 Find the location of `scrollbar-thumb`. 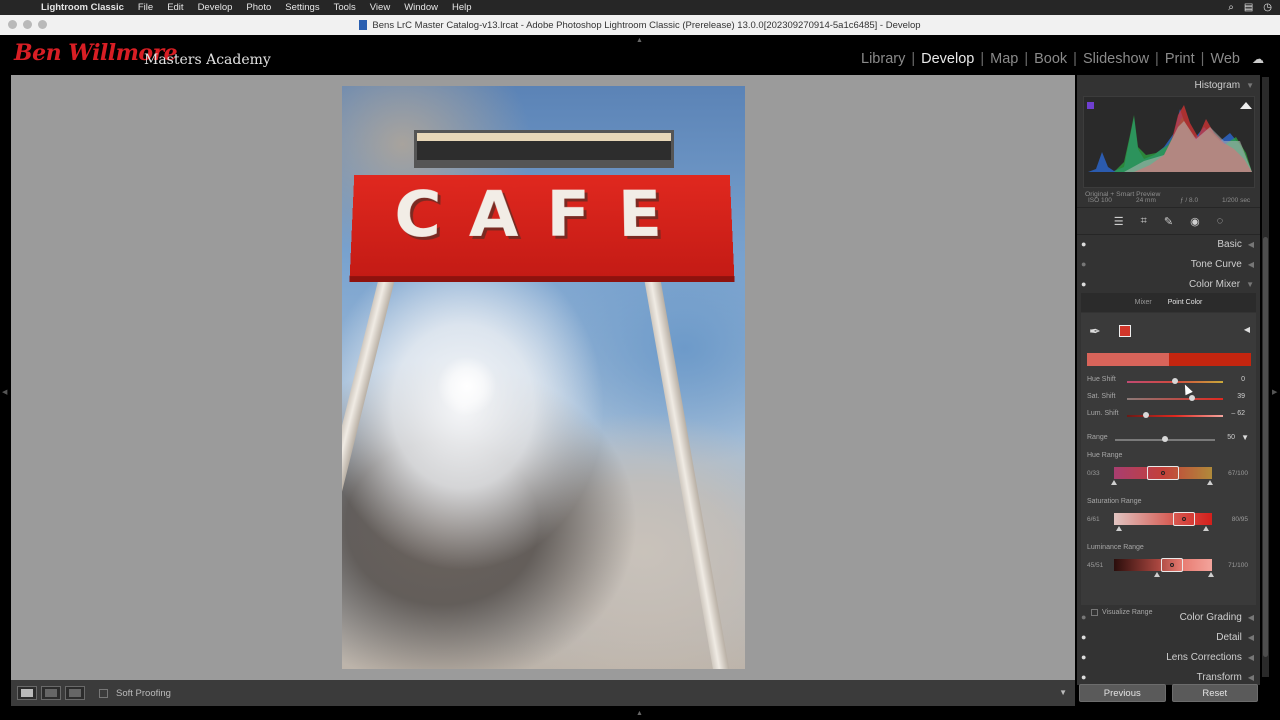

scrollbar-thumb is located at coordinates (1265, 447).